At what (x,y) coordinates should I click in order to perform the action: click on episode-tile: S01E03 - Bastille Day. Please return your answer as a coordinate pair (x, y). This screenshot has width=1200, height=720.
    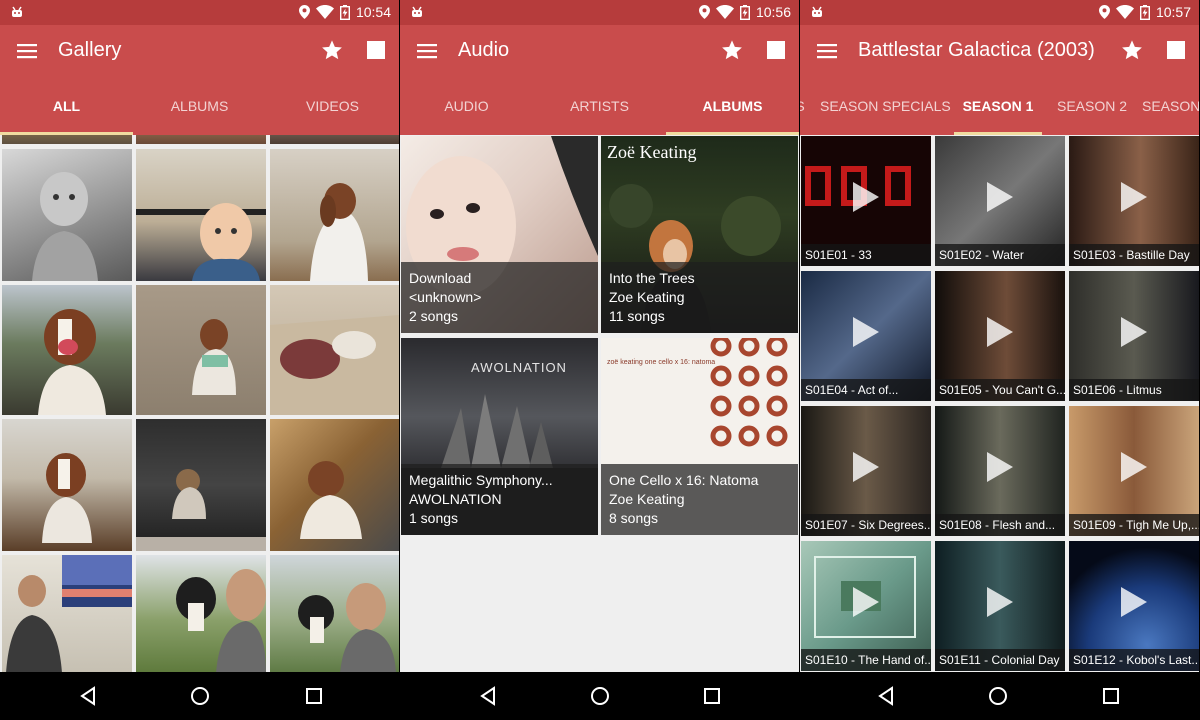
    Looking at the image, I should click on (1134, 201).